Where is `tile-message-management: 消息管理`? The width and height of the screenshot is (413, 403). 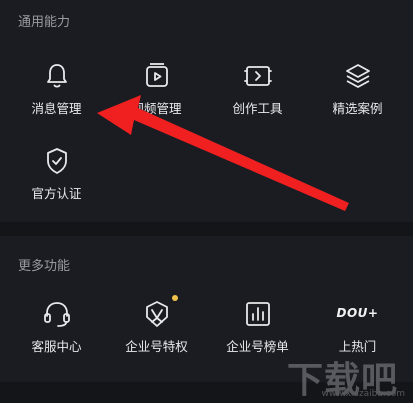
tile-message-management: 消息管理 is located at coordinates (56, 95).